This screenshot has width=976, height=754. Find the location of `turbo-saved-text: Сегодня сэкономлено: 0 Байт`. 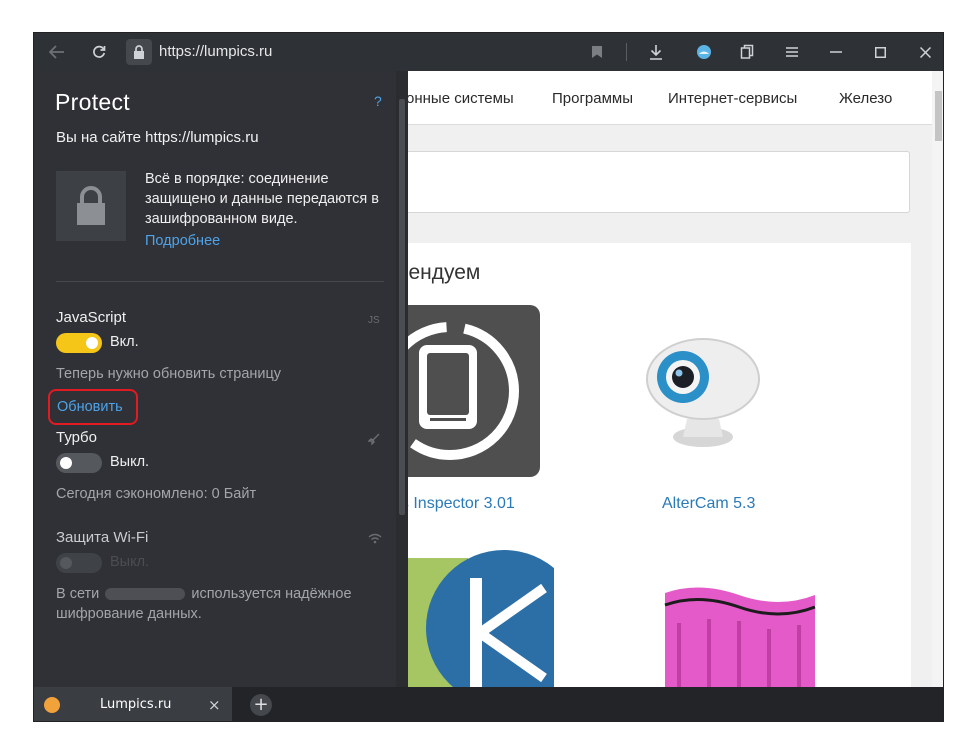

turbo-saved-text: Сегодня сэкономлено: 0 Байт is located at coordinates (156, 494).